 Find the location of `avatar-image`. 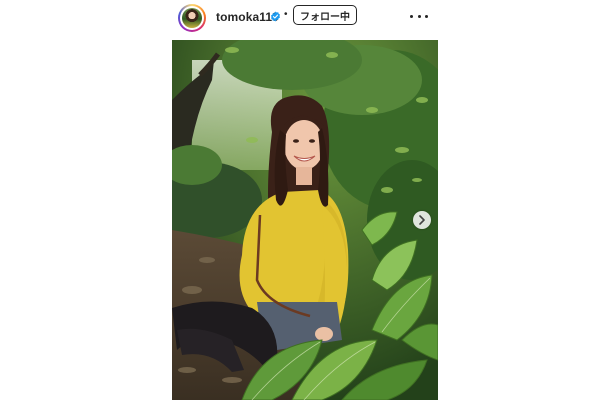

avatar-image is located at coordinates (192, 18).